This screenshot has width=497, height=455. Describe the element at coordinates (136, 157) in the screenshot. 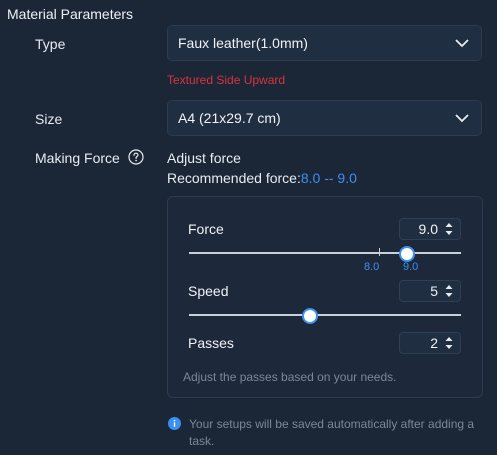

I see `question-circle-icon` at that location.